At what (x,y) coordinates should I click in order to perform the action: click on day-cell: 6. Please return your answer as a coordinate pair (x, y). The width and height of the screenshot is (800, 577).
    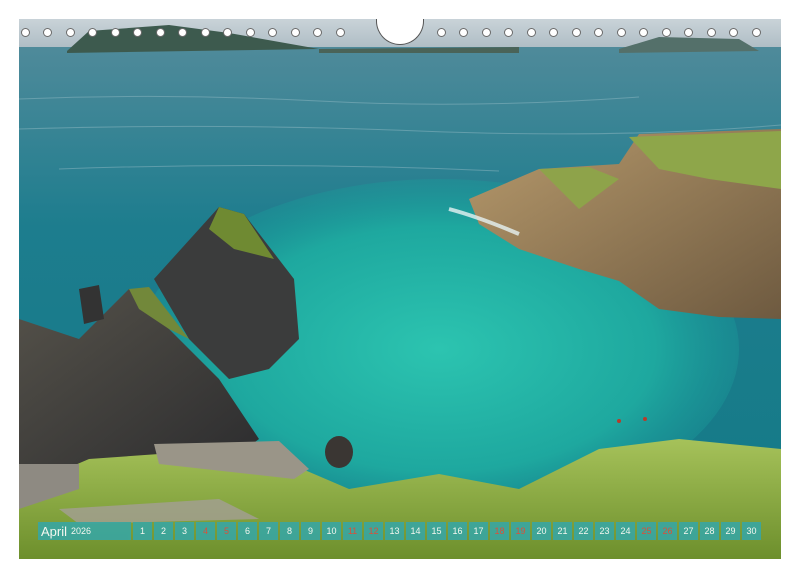
    Looking at the image, I should click on (247, 531).